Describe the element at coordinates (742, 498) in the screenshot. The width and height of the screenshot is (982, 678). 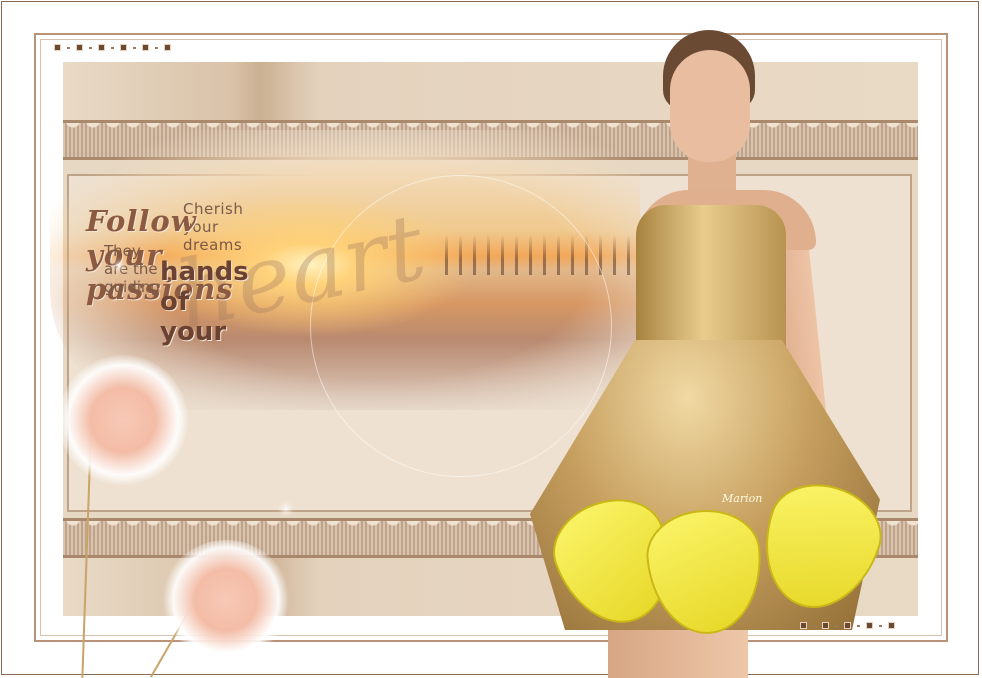
I see `artist-signature: Marion` at that location.